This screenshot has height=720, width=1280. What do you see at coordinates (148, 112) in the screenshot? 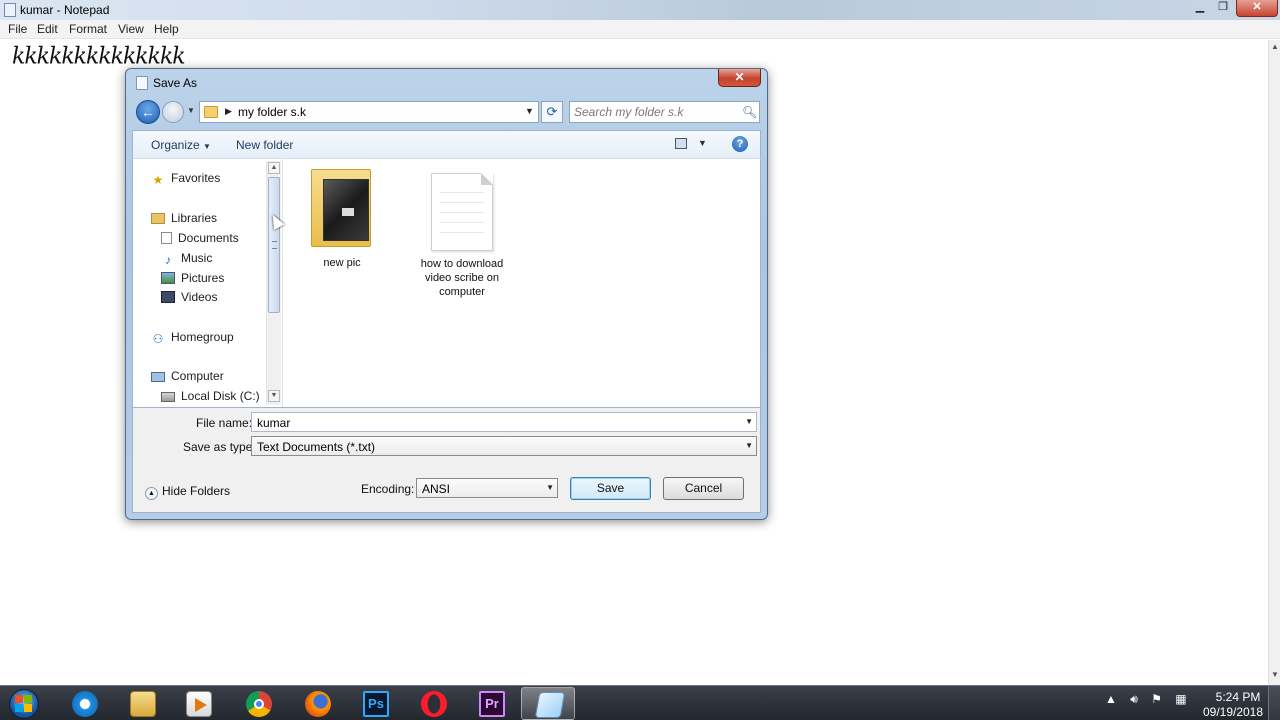
I see `back-button: ←` at bounding box center [148, 112].